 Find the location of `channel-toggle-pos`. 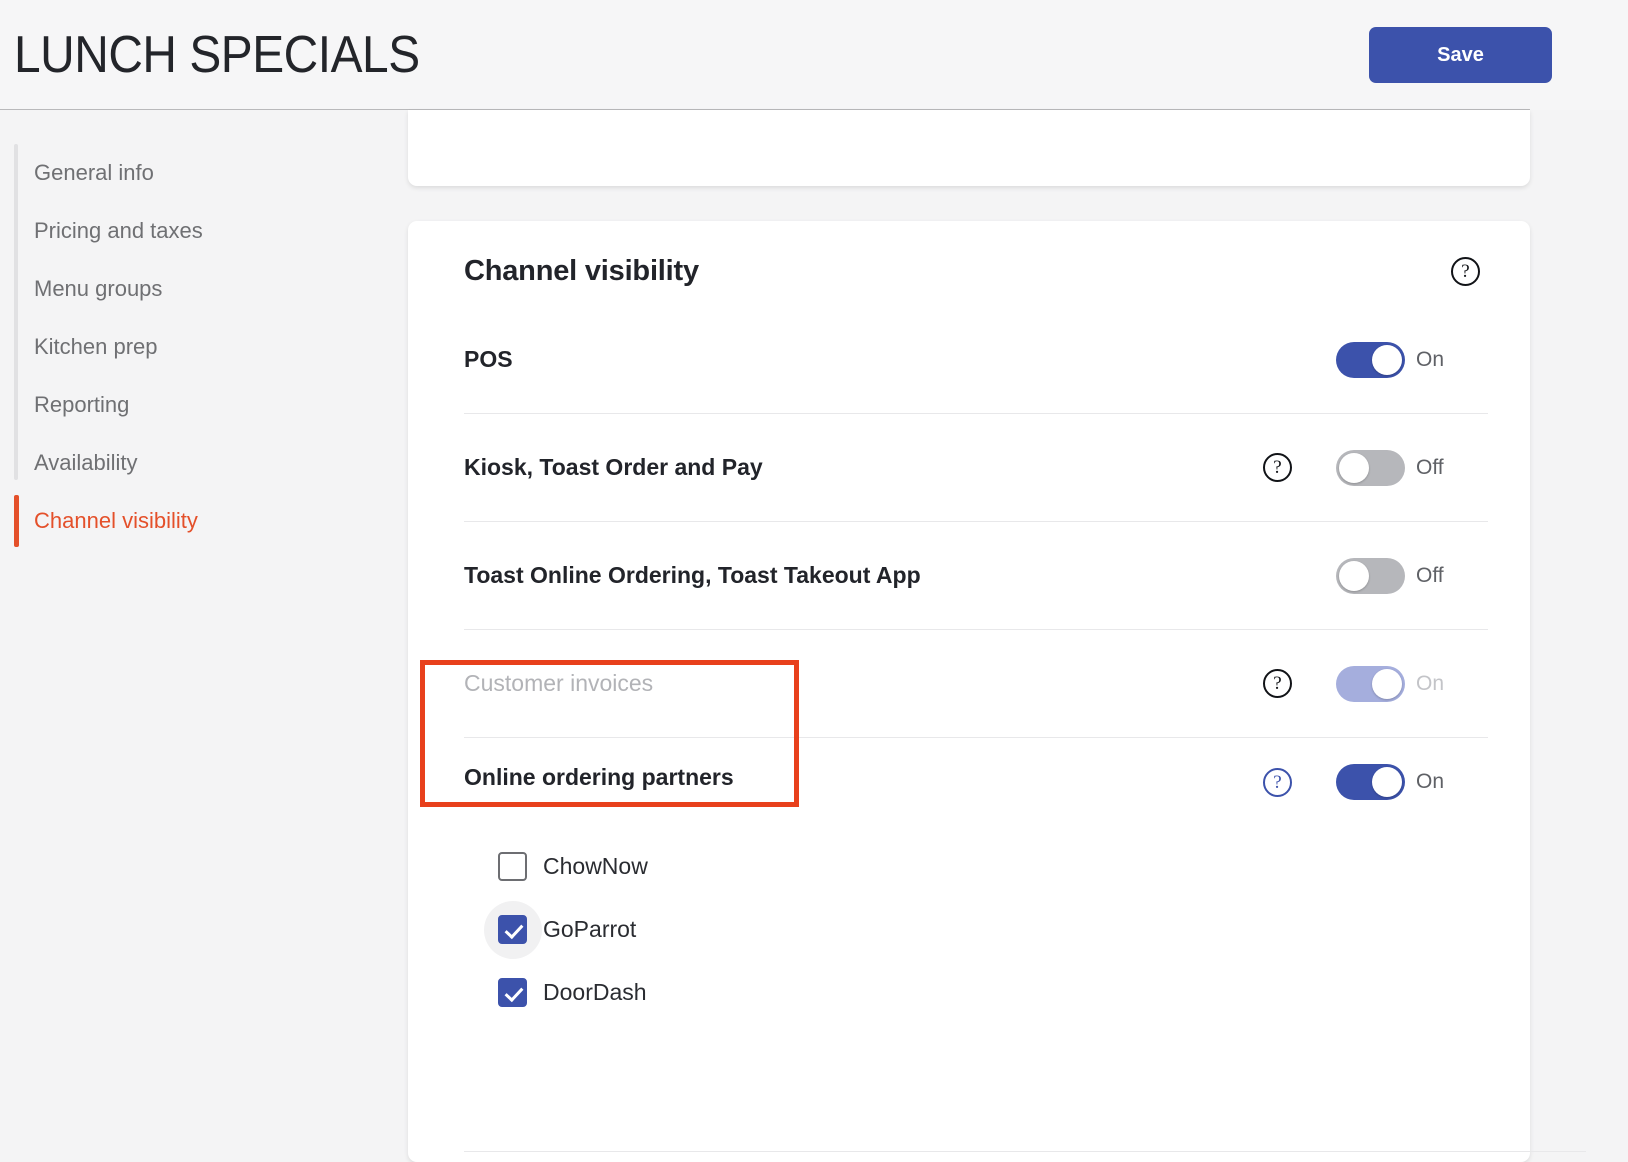

channel-toggle-pos is located at coordinates (1370, 359).